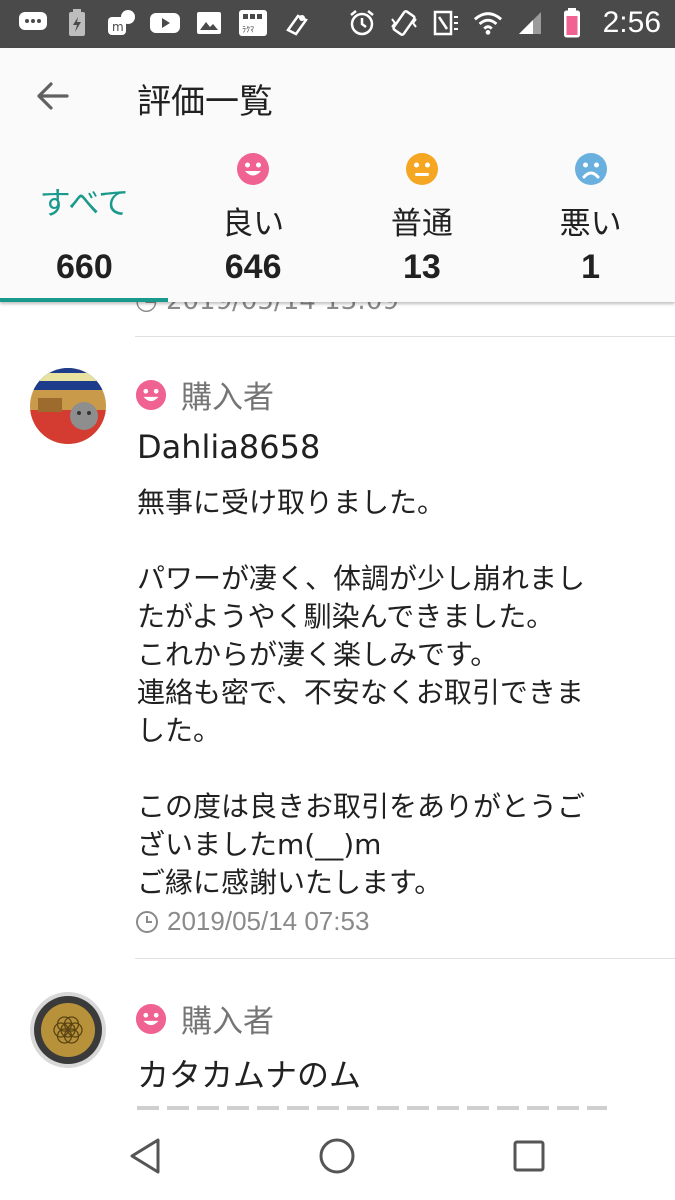  Describe the element at coordinates (150, 309) in the screenshot. I see `clock-icon: ◷` at that location.